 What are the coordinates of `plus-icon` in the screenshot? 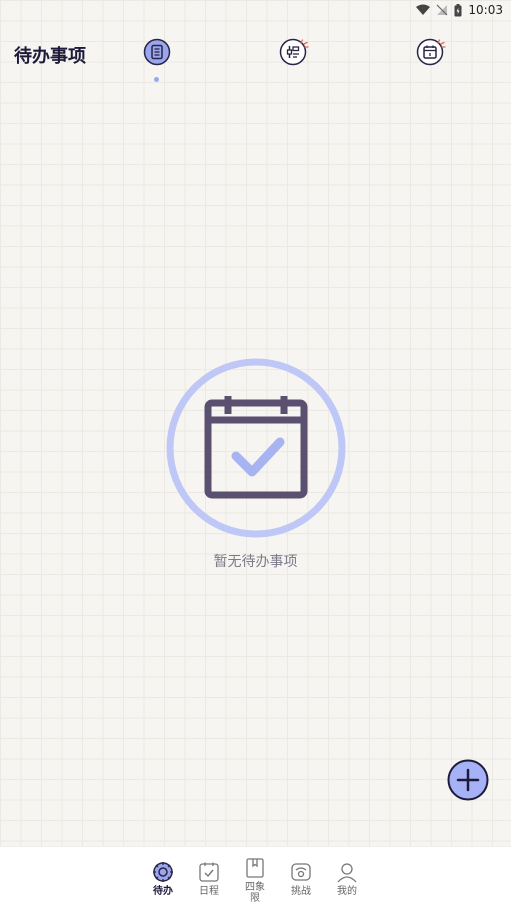 It's located at (468, 780).